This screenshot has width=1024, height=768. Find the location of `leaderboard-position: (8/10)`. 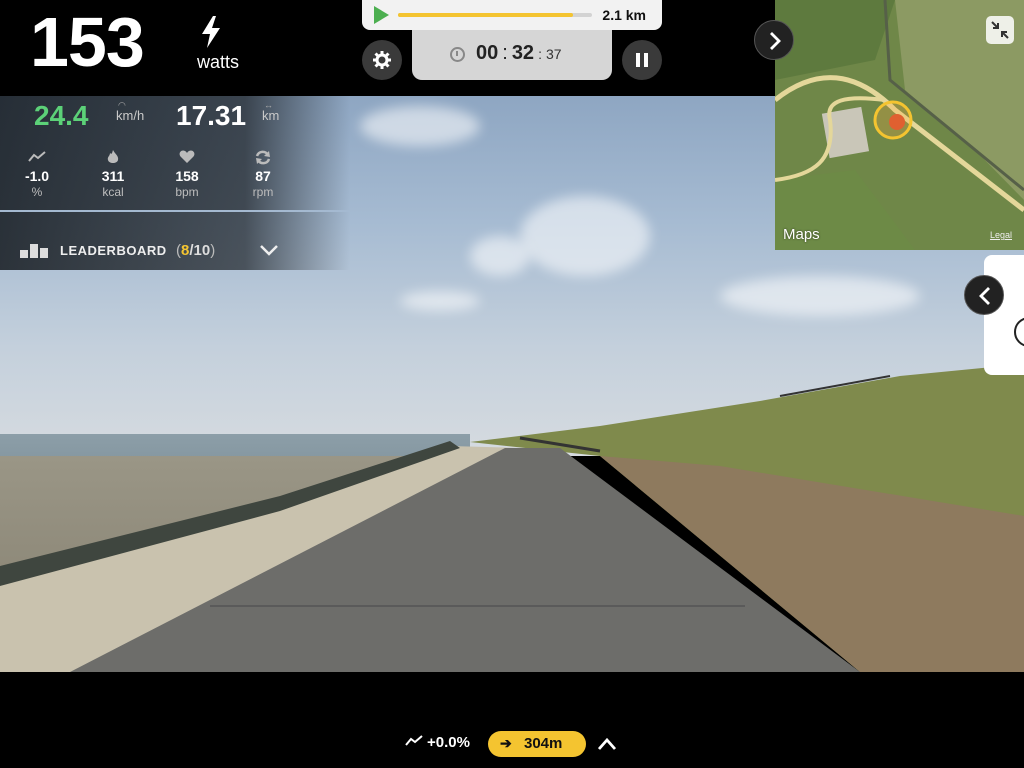

leaderboard-position: (8/10) is located at coordinates (195, 250).